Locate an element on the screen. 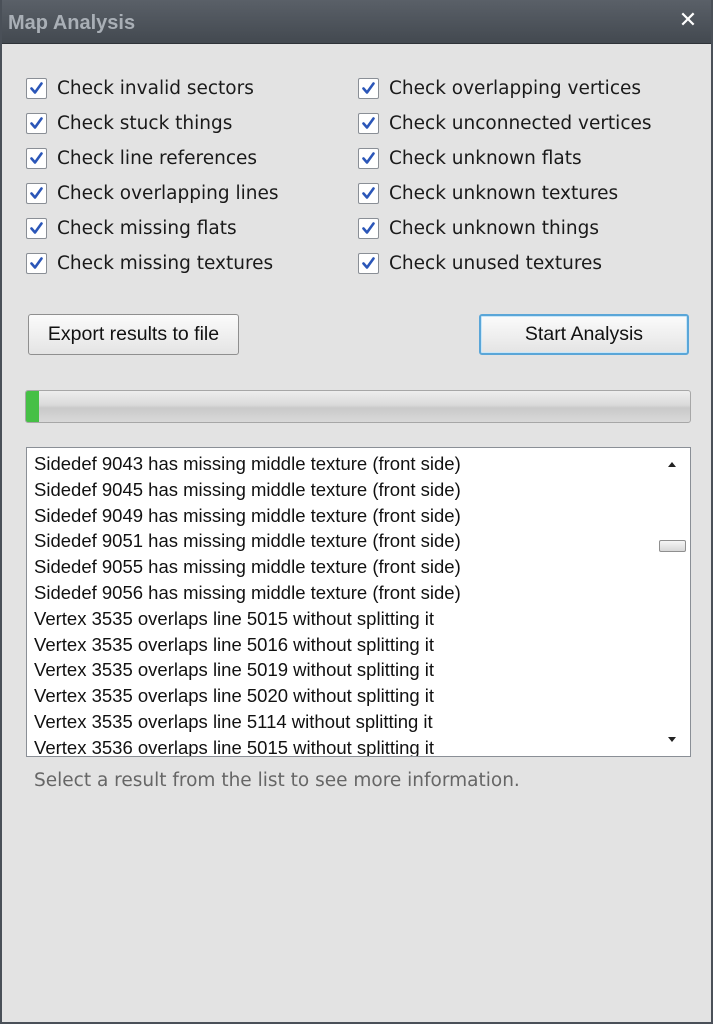 Image resolution: width=713 pixels, height=1024 pixels. checkbox-label: Check overlapping lines is located at coordinates (168, 193).